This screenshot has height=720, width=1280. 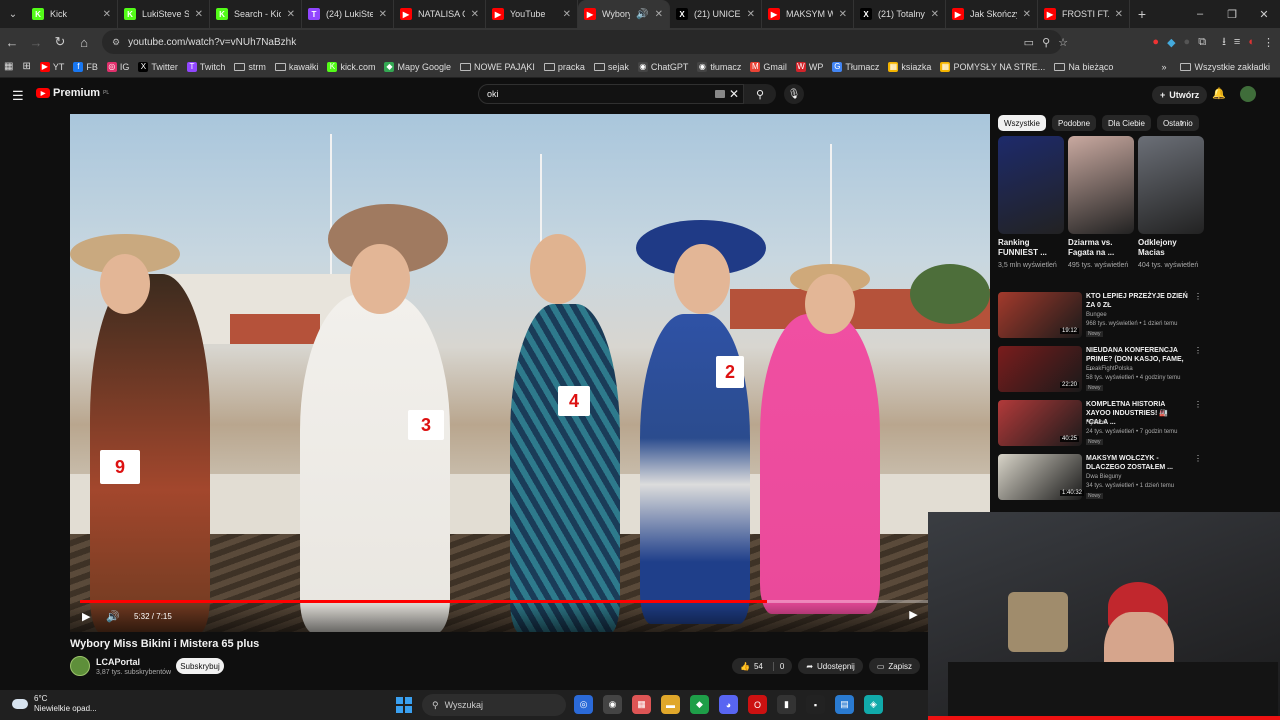 What do you see at coordinates (734, 94) in the screenshot?
I see `clear-search-icon: ✕` at bounding box center [734, 94].